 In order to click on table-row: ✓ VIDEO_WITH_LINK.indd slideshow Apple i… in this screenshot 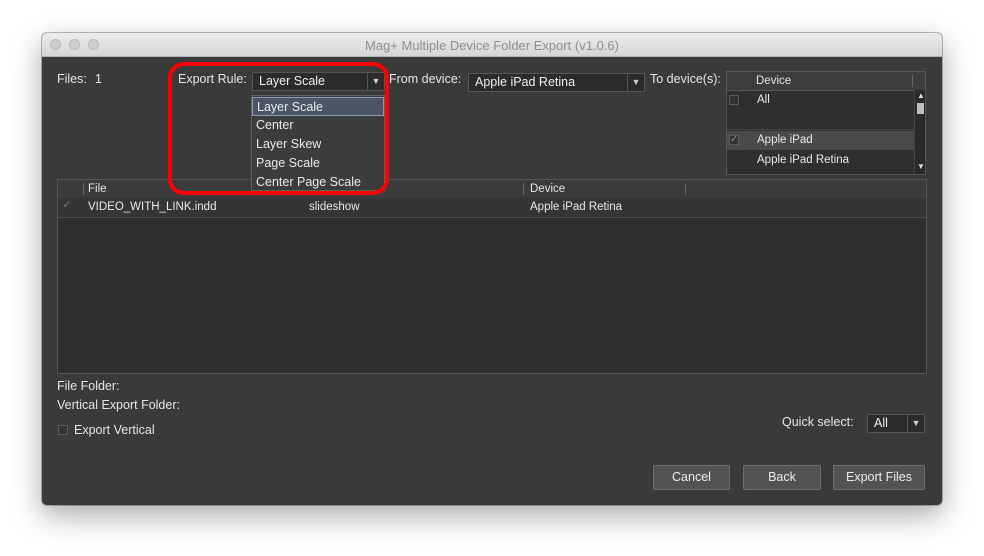, I will do `click(492, 208)`.